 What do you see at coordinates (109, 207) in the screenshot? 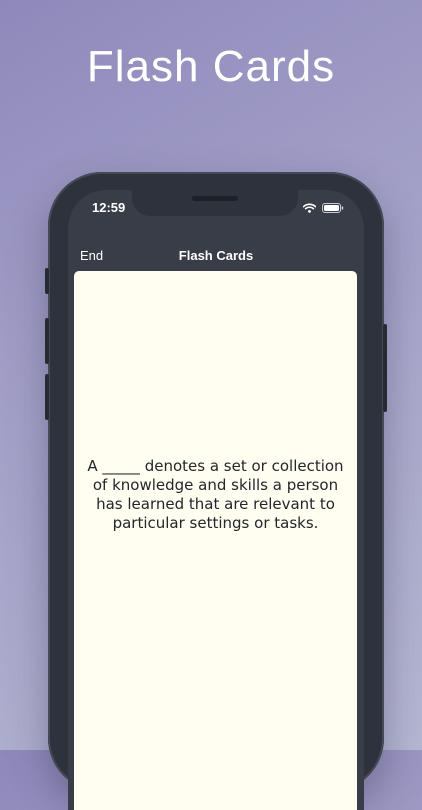
I see `status-time: 12:59` at bounding box center [109, 207].